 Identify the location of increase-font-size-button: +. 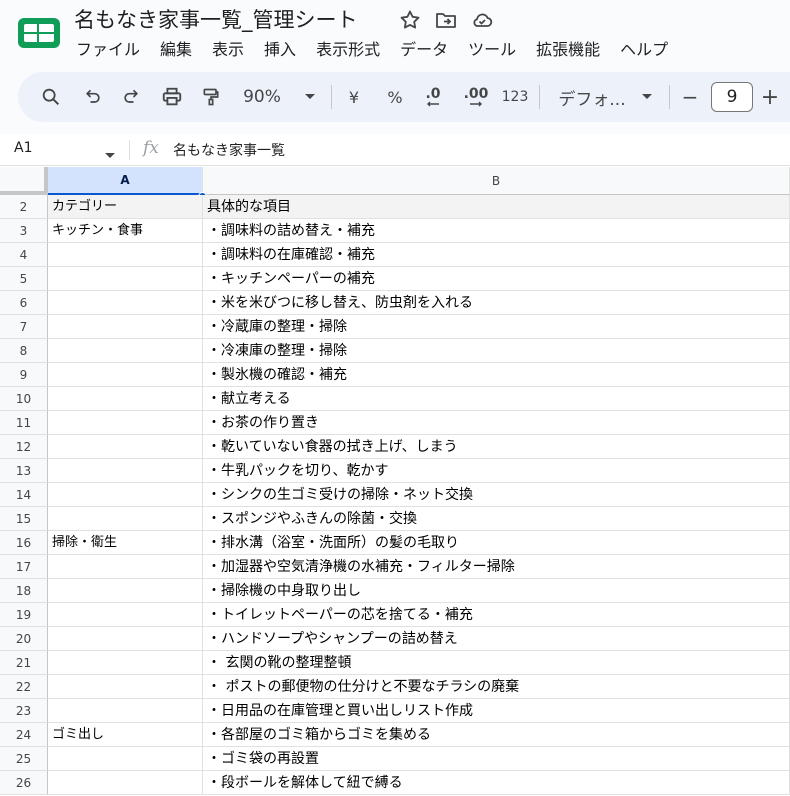
(770, 97).